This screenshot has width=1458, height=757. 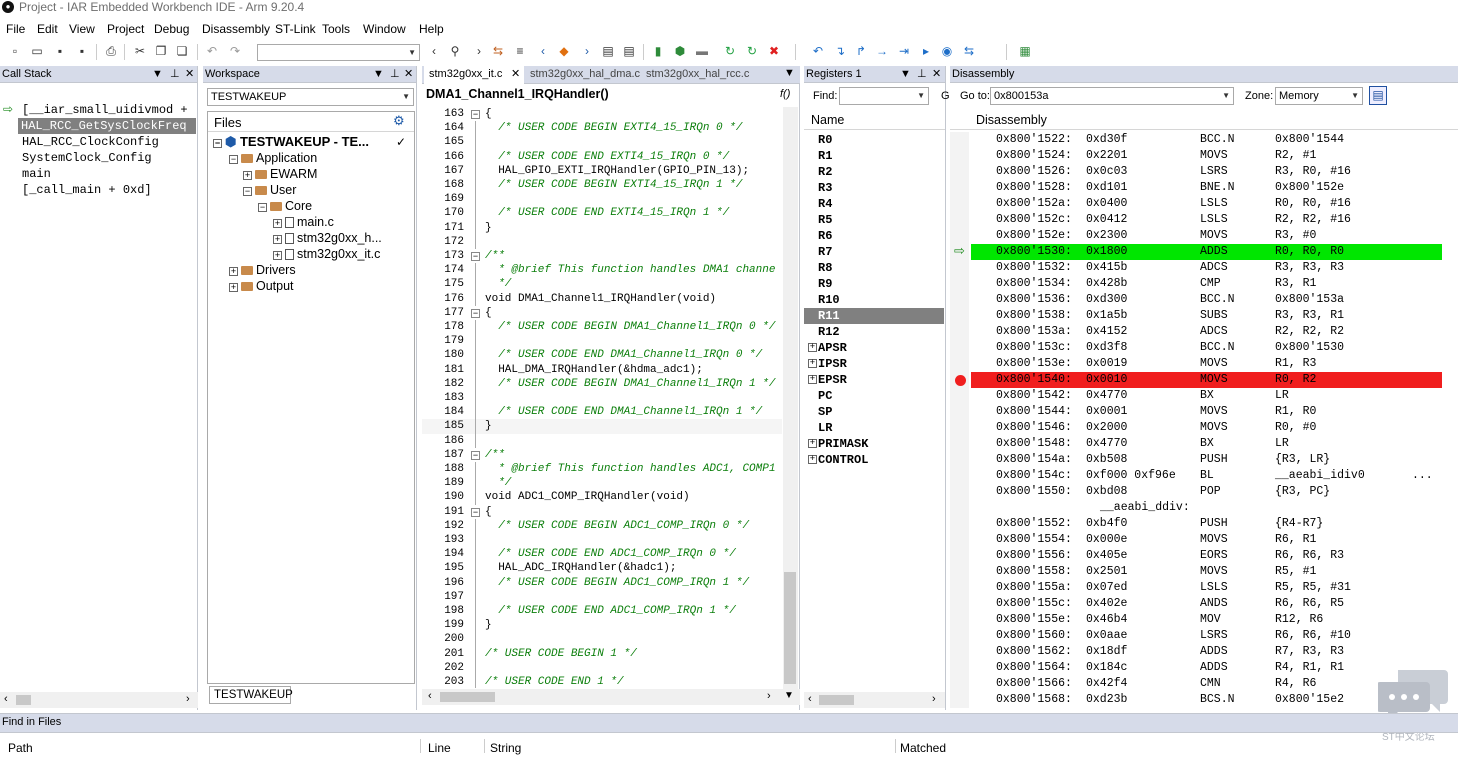 I want to click on disassembly-row: 0x800'1544: 0x0001 MOVS R1, R0, so click(x=1204, y=412).